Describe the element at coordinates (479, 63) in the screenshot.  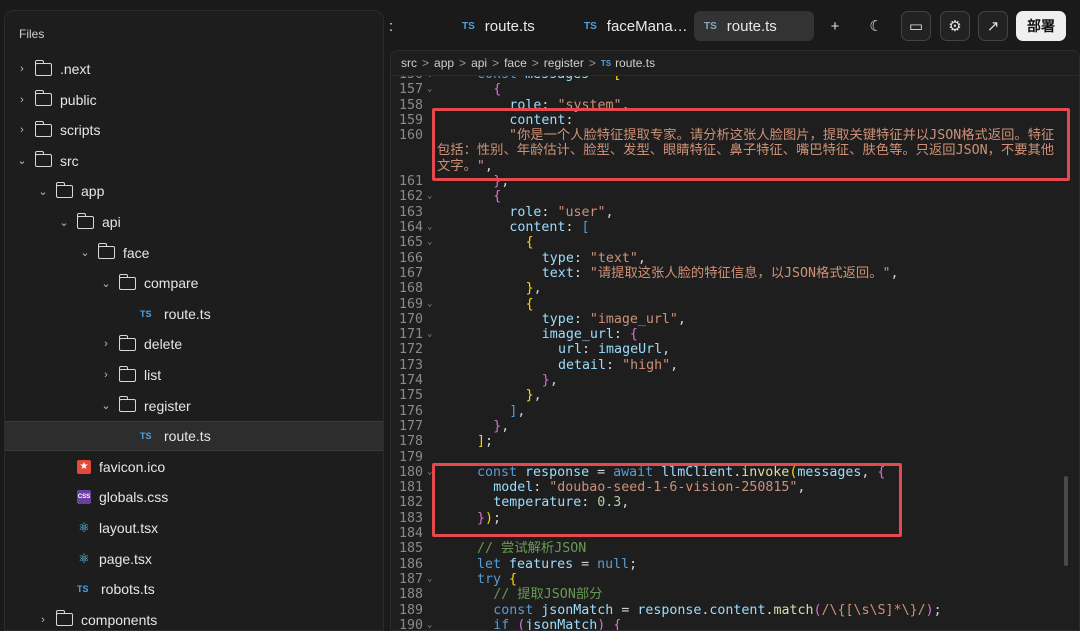
I see `breadcrumb-segment: api` at that location.